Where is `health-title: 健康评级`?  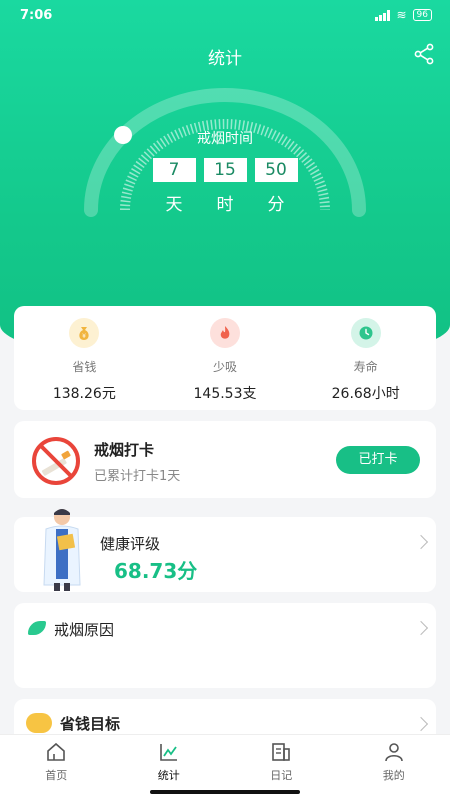 health-title: 健康评级 is located at coordinates (130, 544).